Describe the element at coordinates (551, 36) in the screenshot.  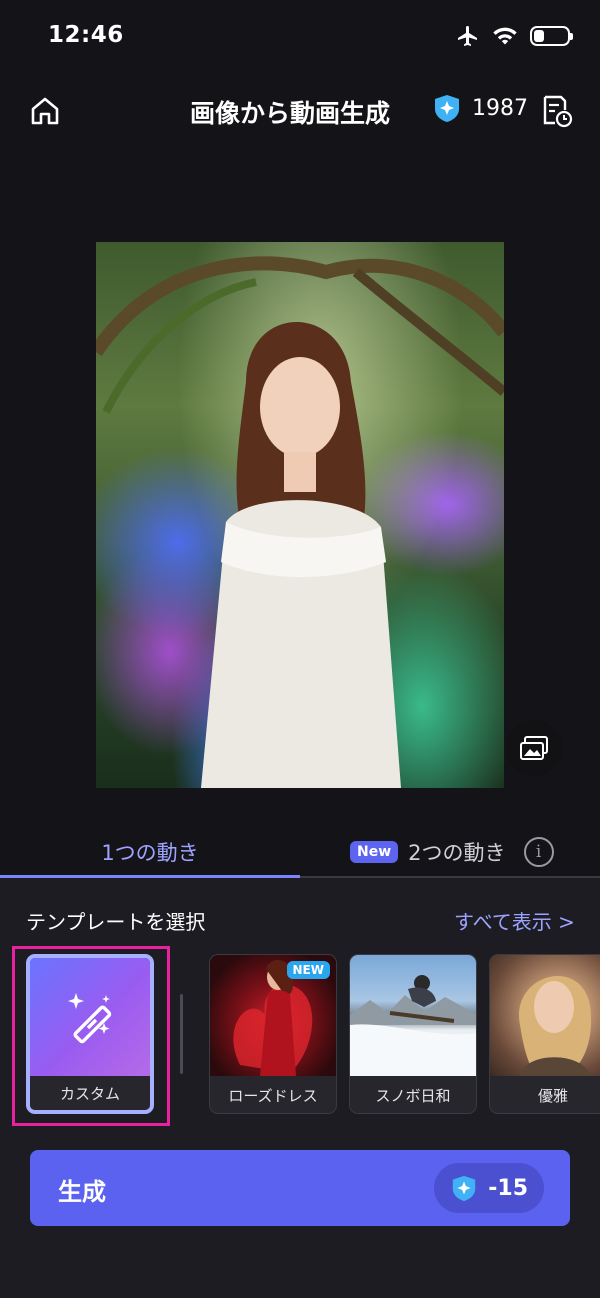
I see `battery-icon` at that location.